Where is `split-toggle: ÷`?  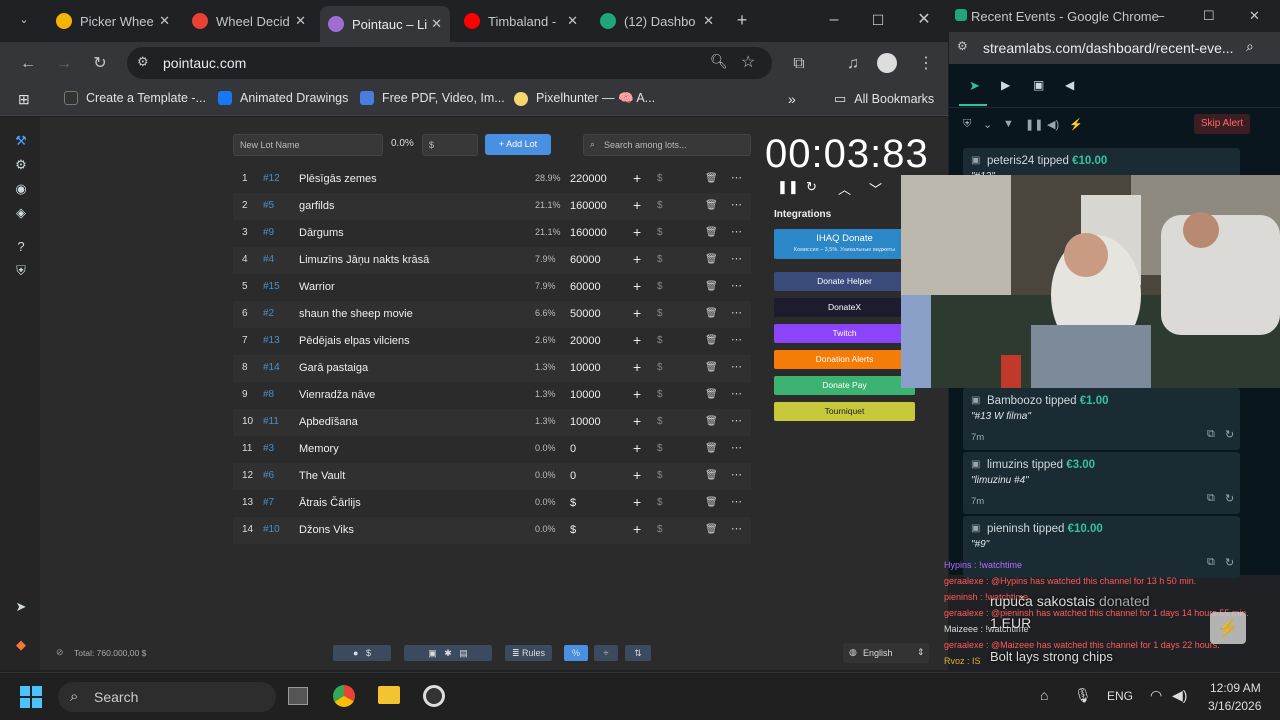 split-toggle: ÷ is located at coordinates (606, 653).